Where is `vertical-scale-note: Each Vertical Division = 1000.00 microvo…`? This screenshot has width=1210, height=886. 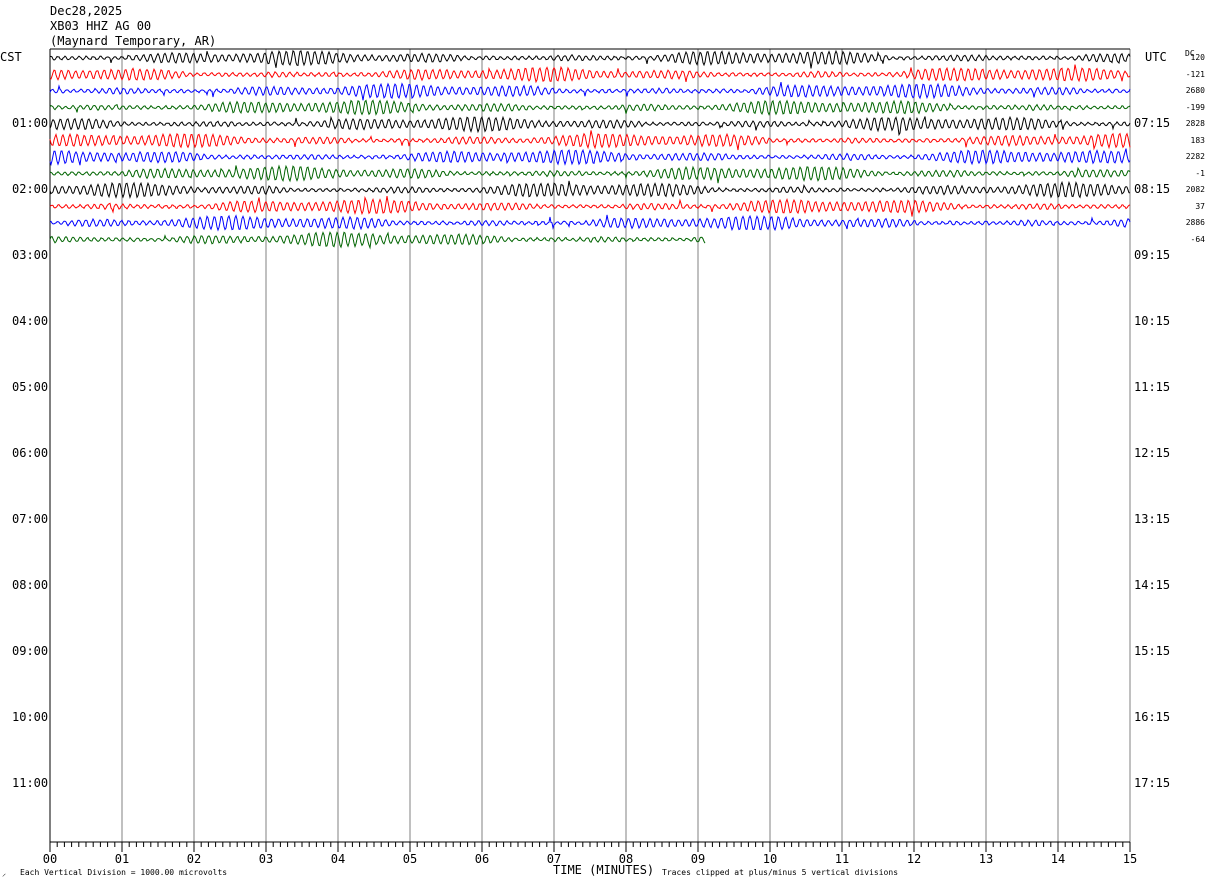
vertical-scale-note: Each Vertical Division = 1000.00 microvo… is located at coordinates (124, 872).